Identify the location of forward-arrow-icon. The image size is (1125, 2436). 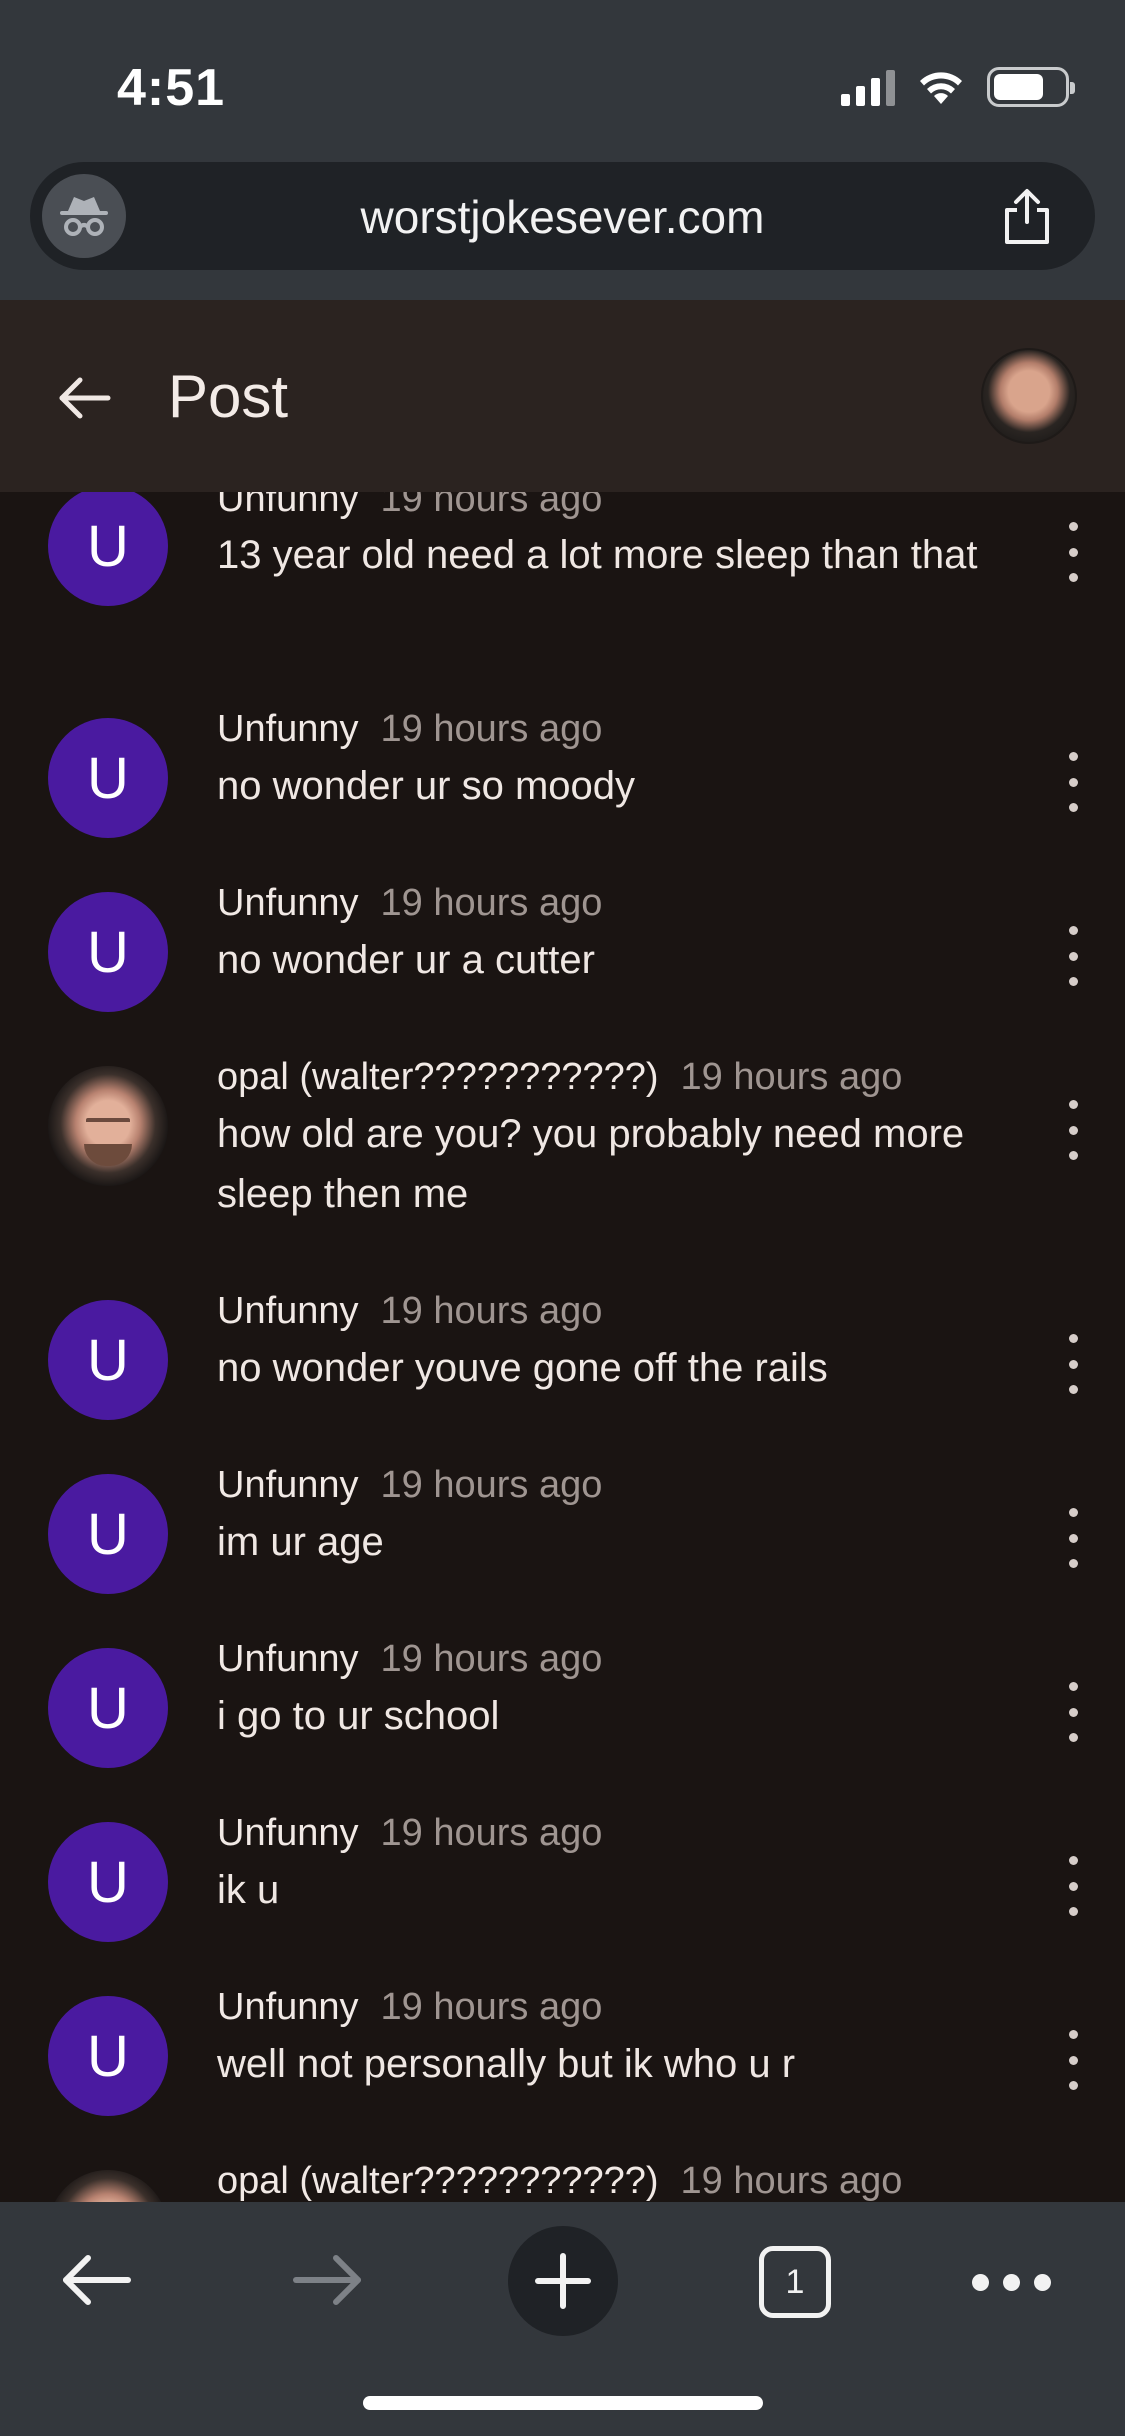
(328, 2280).